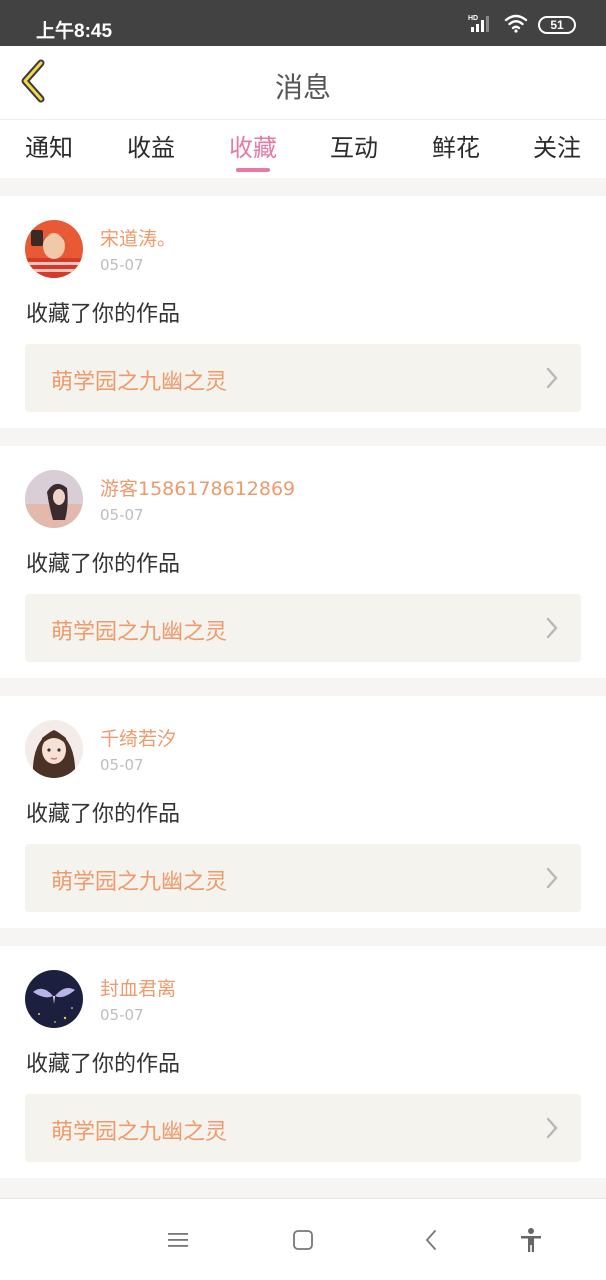  I want to click on tab-bar: 通知 收益 收藏 互动 鲜花 关注, so click(303, 149).